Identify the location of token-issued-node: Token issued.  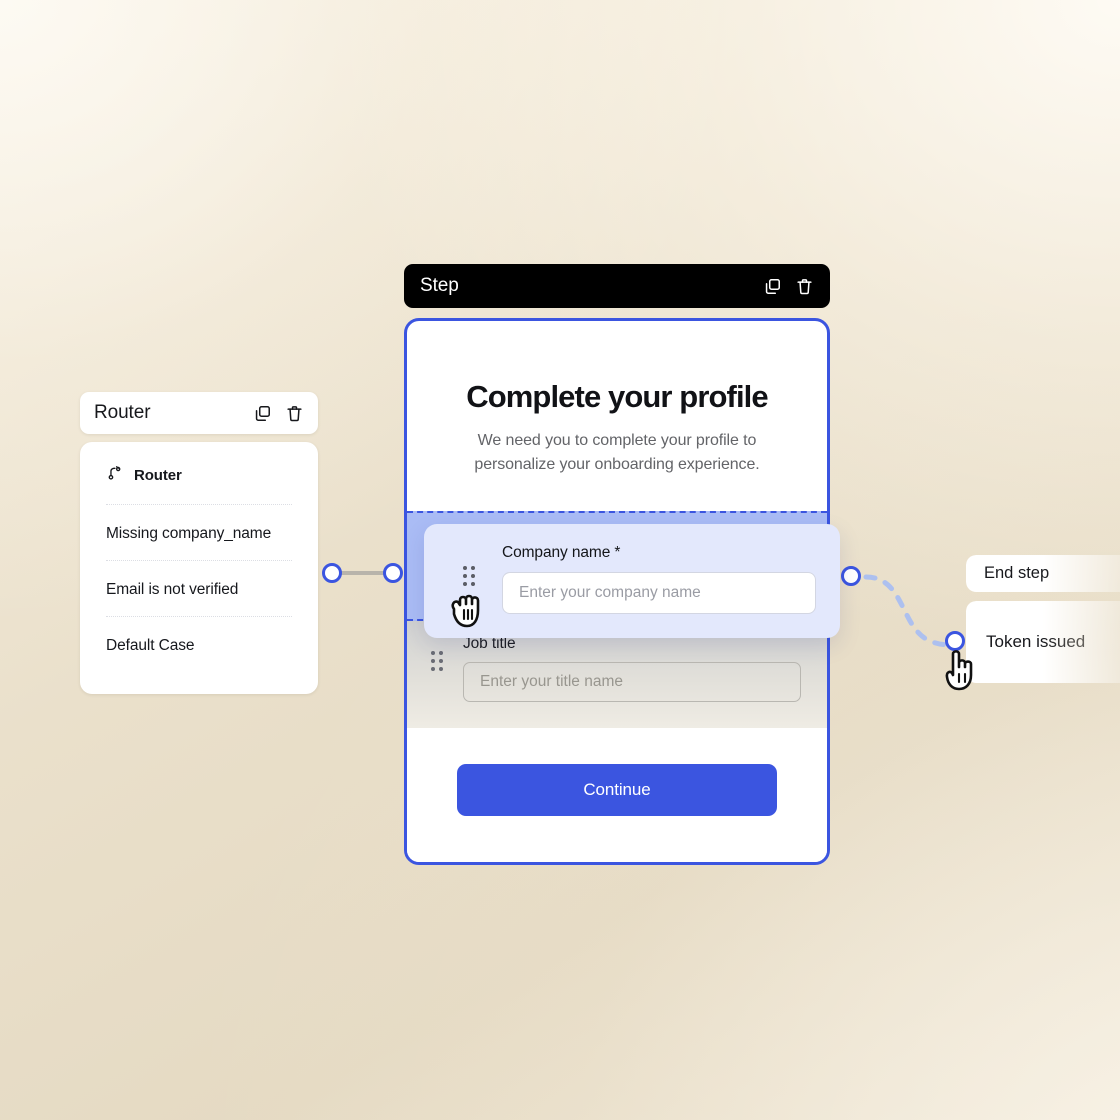
(1043, 642).